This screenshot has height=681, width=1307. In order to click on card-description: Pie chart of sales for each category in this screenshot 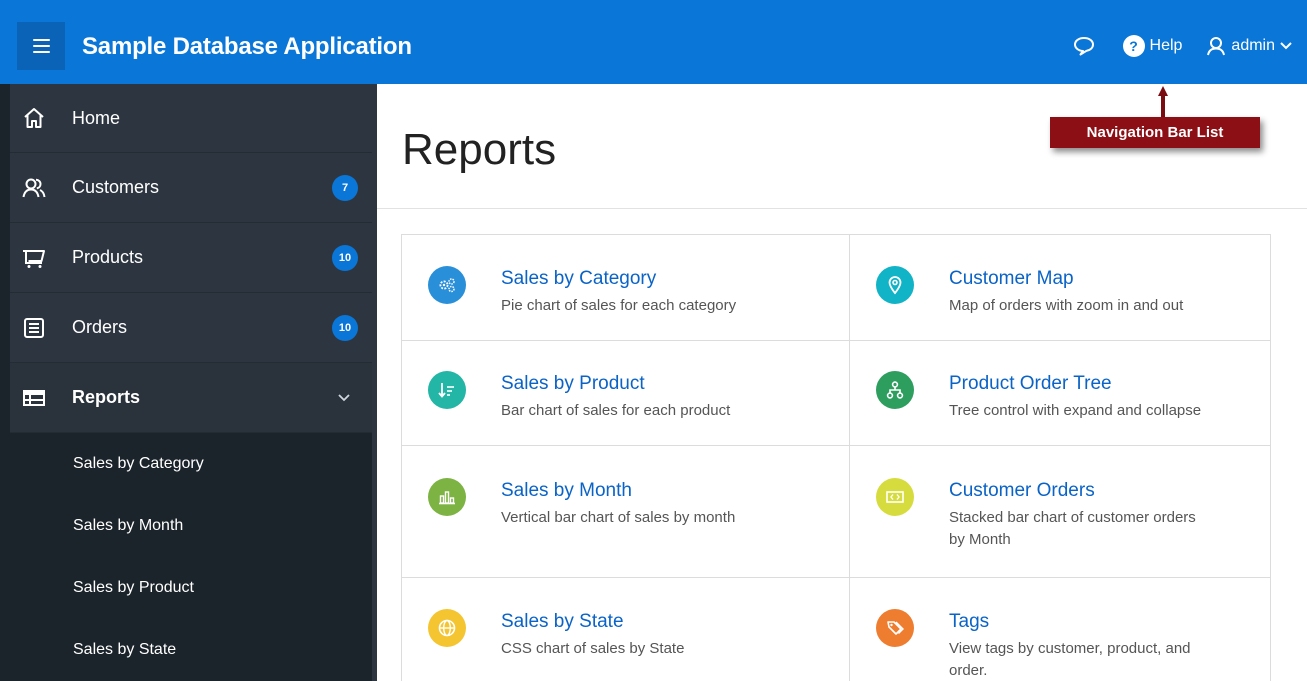, I will do `click(619, 305)`.